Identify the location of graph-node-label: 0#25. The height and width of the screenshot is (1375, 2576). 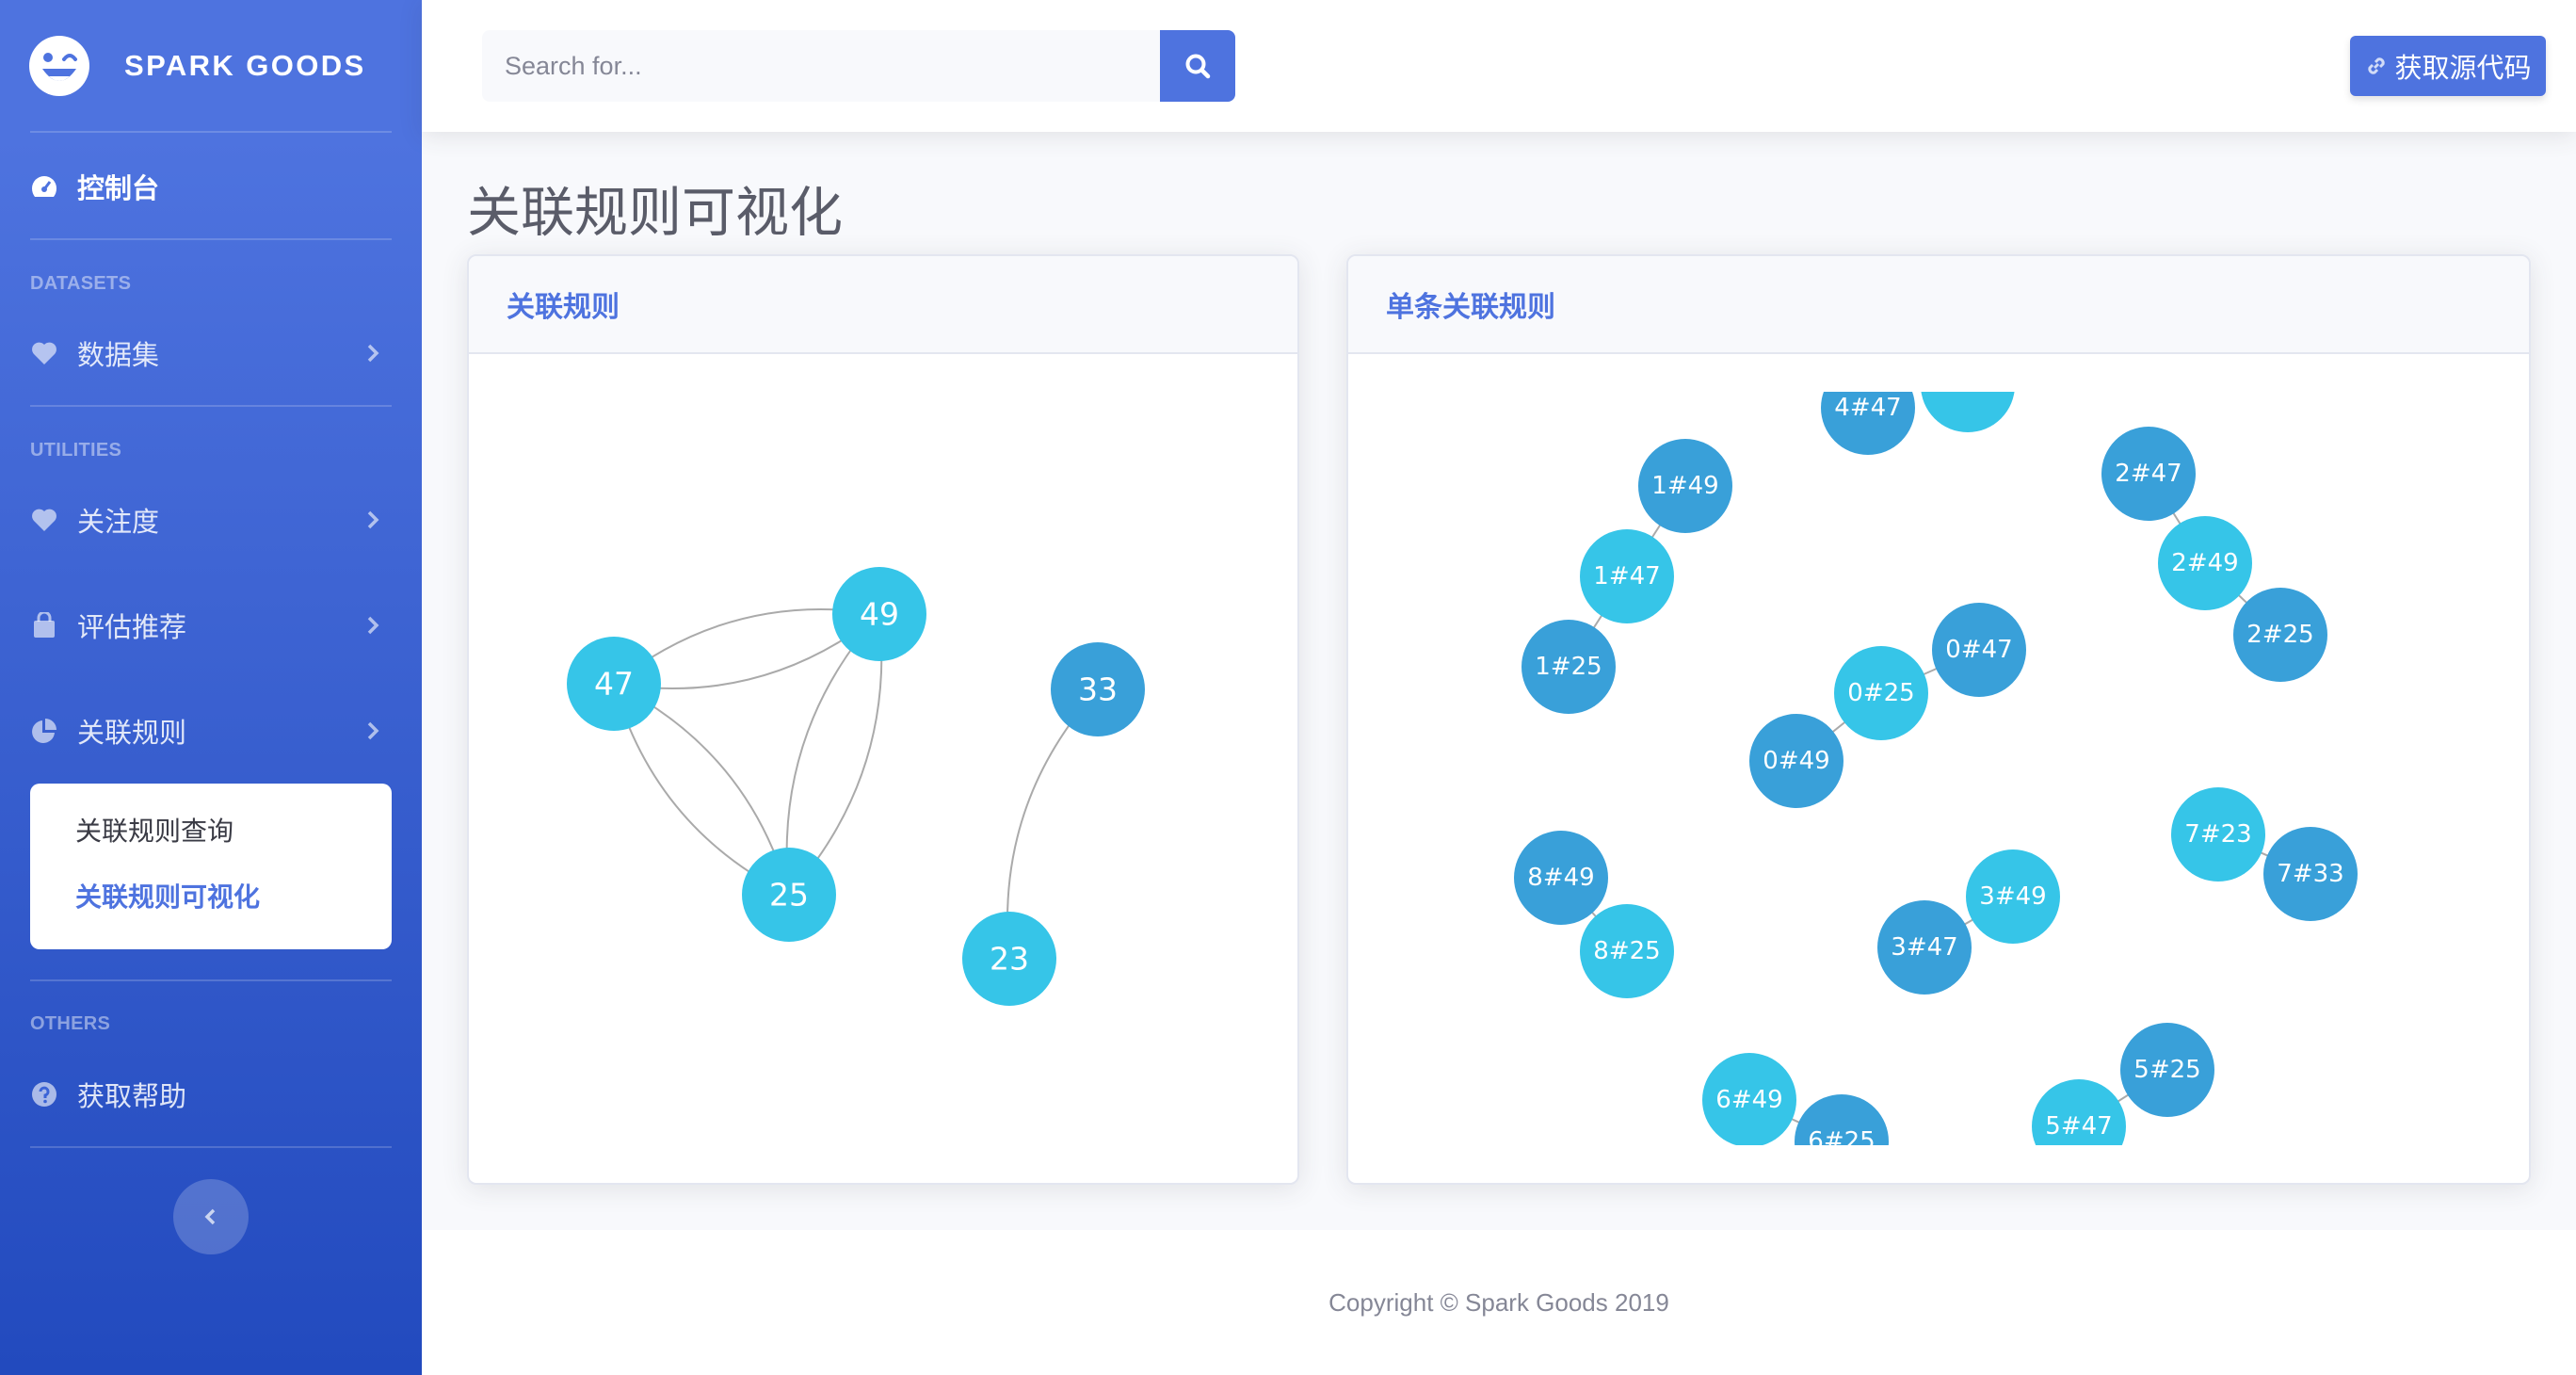
(1880, 693).